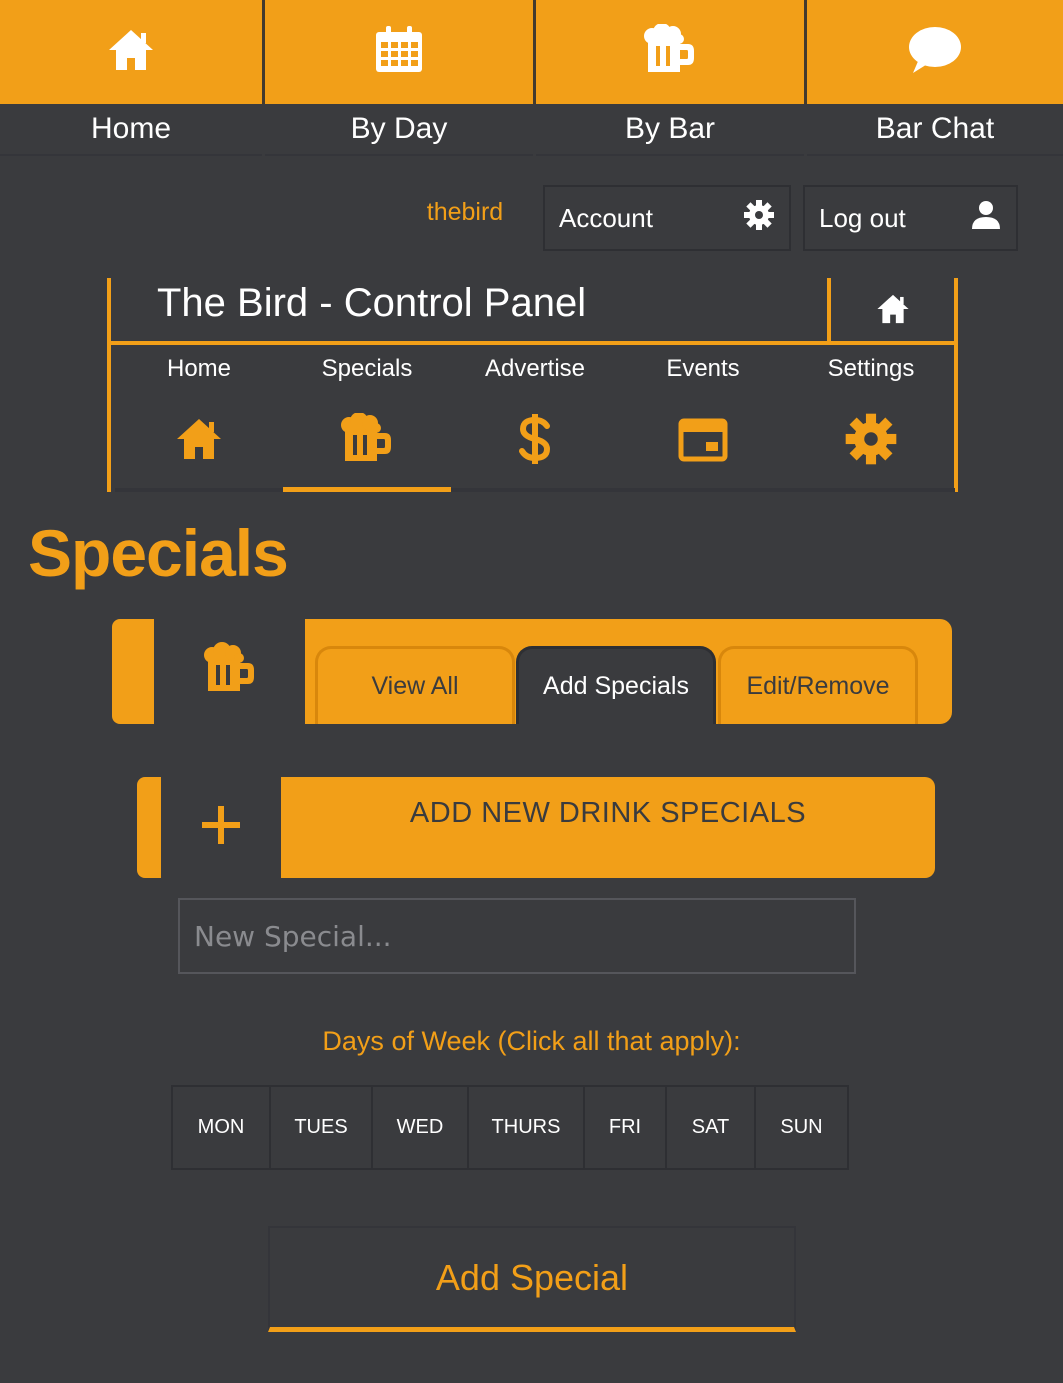  Describe the element at coordinates (372, 303) in the screenshot. I see `control-panel-title: The Bird - Control Panel` at that location.